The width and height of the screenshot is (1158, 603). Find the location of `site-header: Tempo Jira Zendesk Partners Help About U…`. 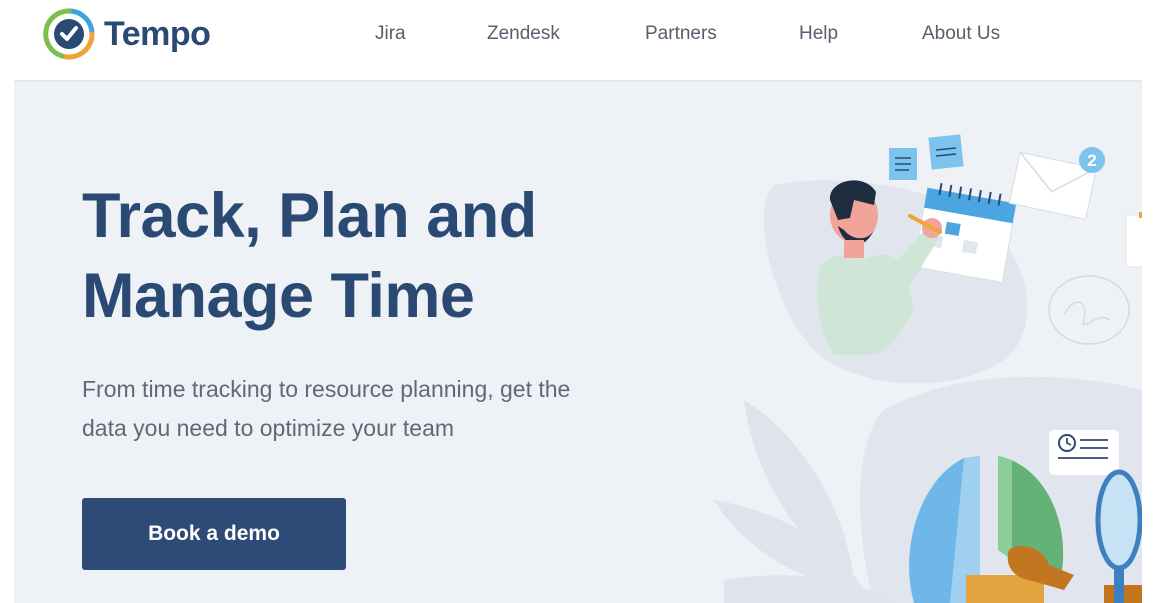

site-header: Tempo Jira Zendesk Partners Help About U… is located at coordinates (579, 40).